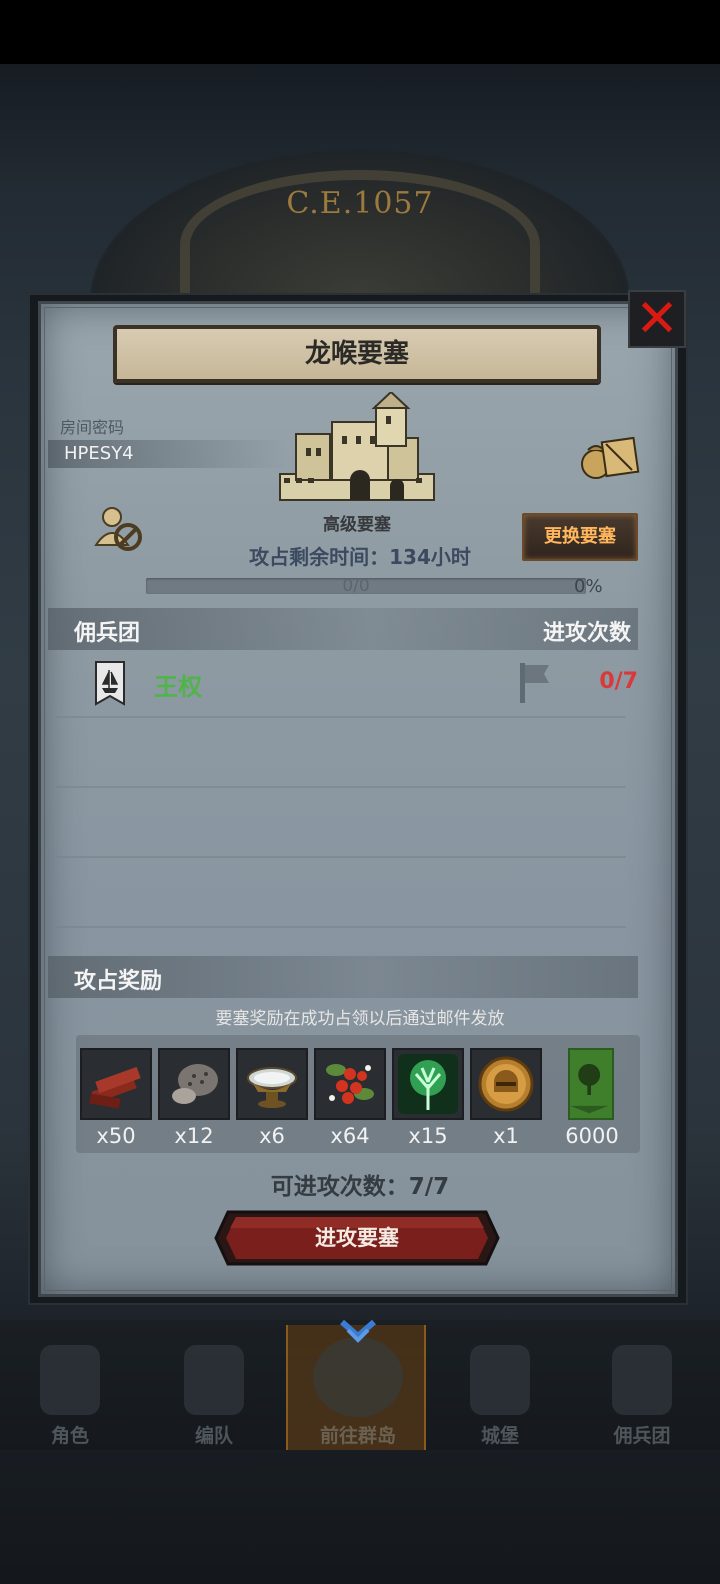  I want to click on ore-rock-icon, so click(195, 1084).